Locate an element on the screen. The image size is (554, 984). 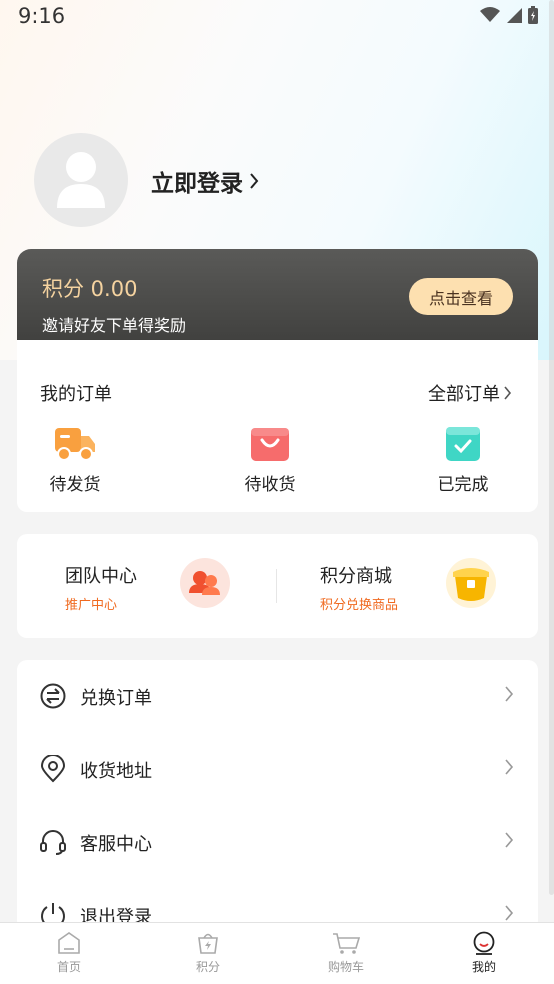
user-avatar-icon is located at coordinates (81, 180).